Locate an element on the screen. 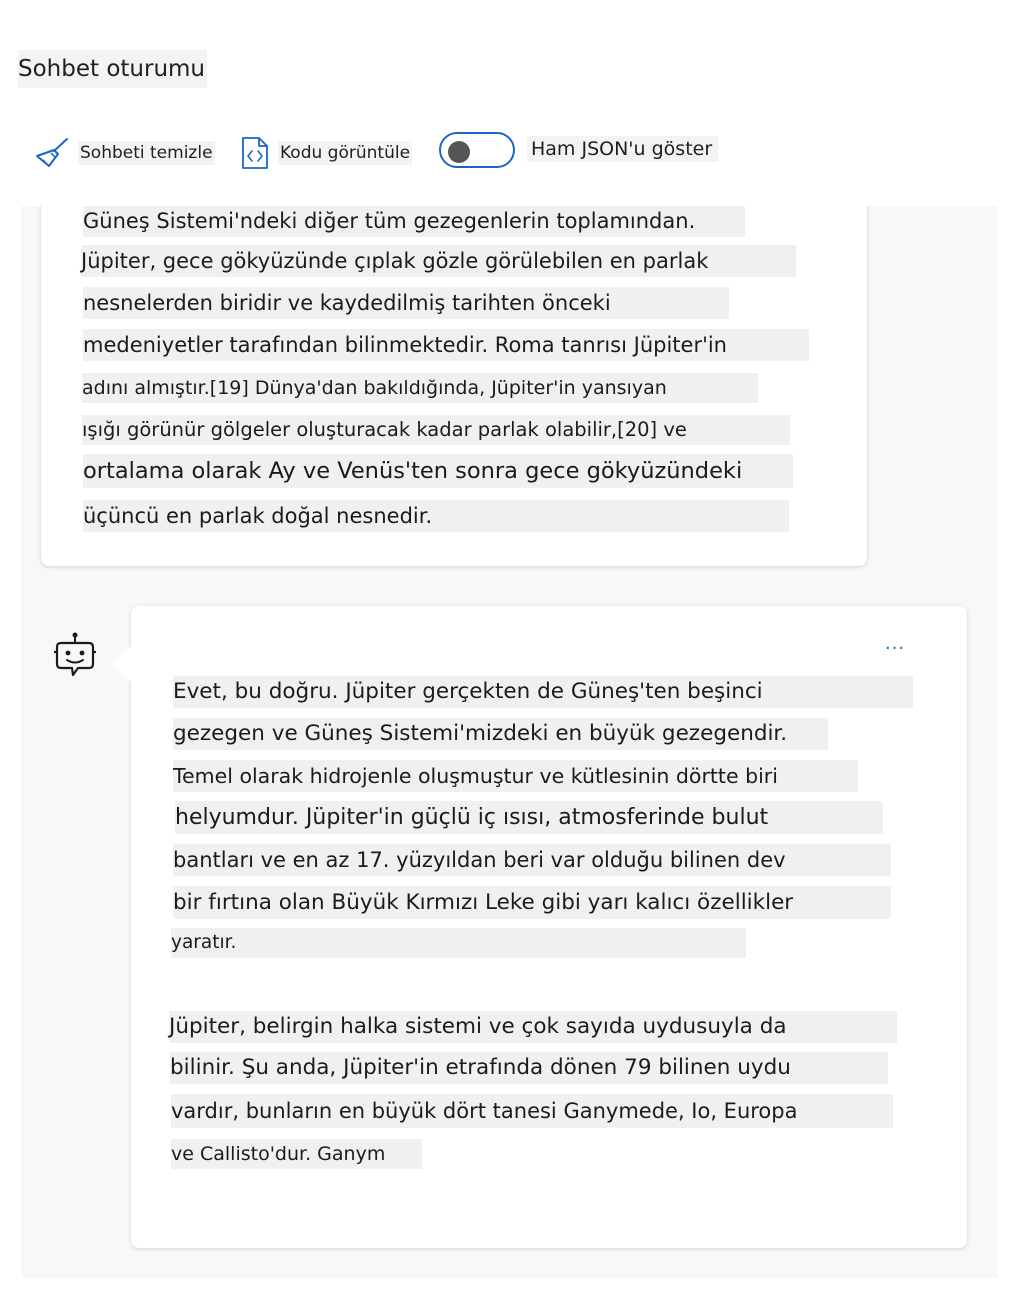 The width and height of the screenshot is (1014, 1292). clear-chat-button: Sohbeti temizle is located at coordinates (124, 153).